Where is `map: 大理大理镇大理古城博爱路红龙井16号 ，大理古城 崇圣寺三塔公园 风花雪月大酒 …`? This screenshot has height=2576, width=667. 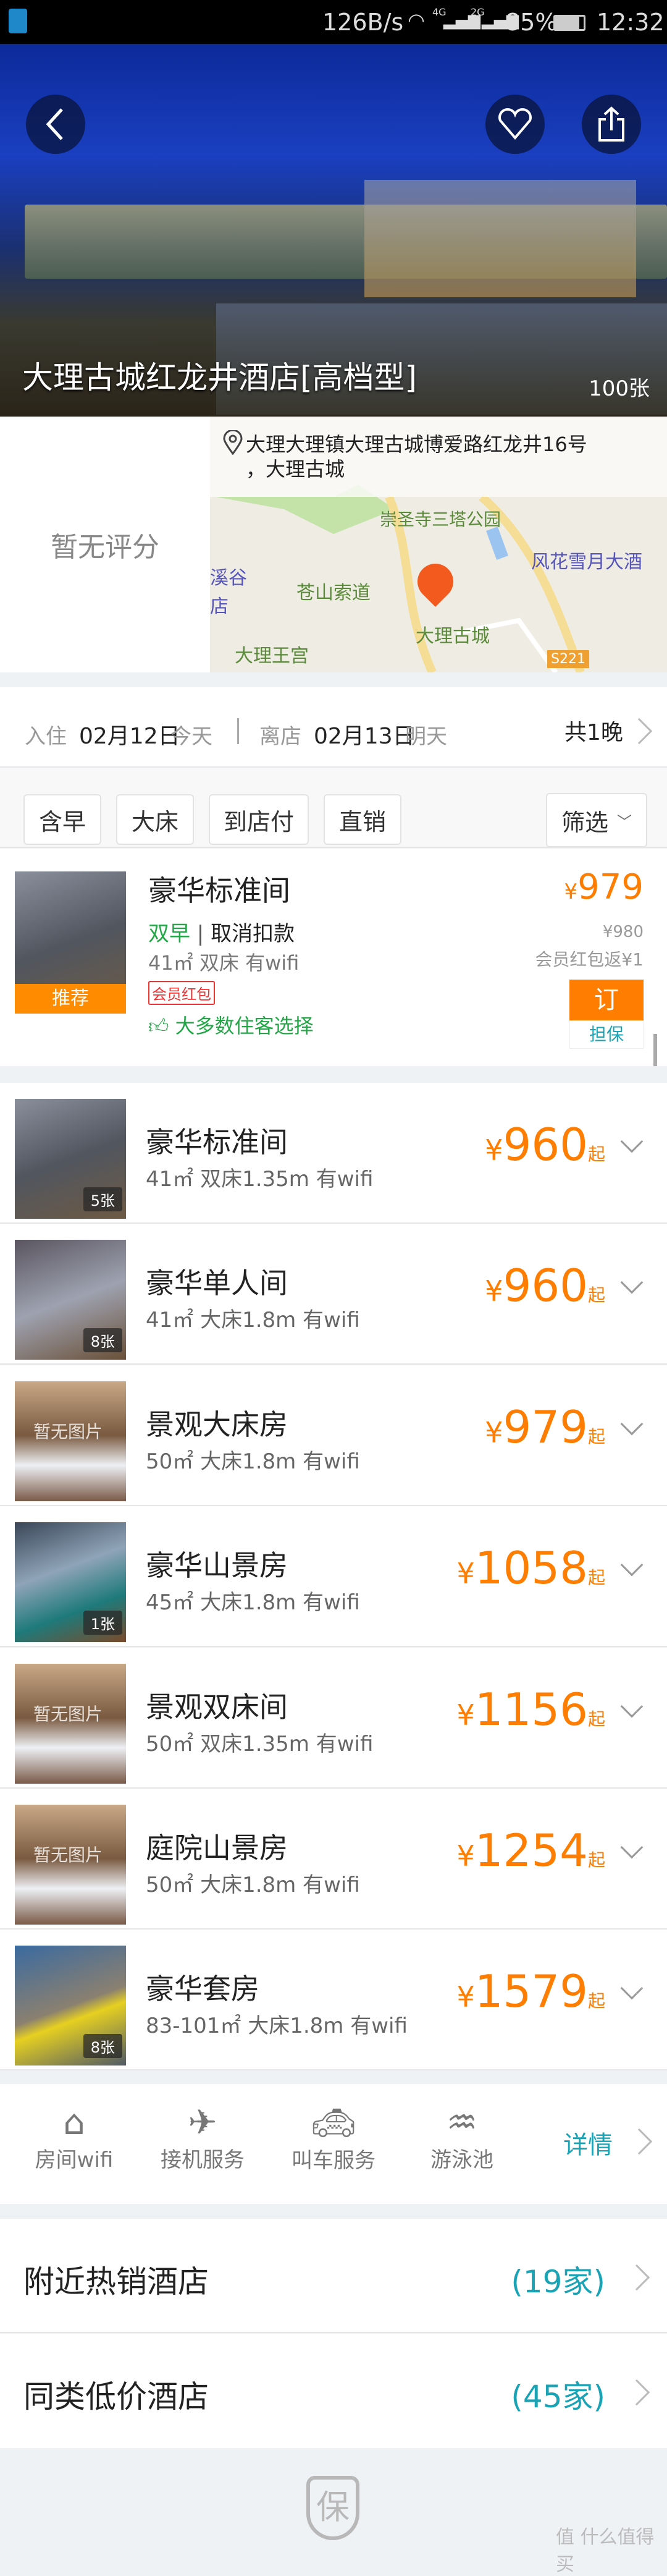
map: 大理大理镇大理古城博爱路红龙井16号 ，大理古城 崇圣寺三塔公园 风花雪月大酒 … is located at coordinates (438, 544).